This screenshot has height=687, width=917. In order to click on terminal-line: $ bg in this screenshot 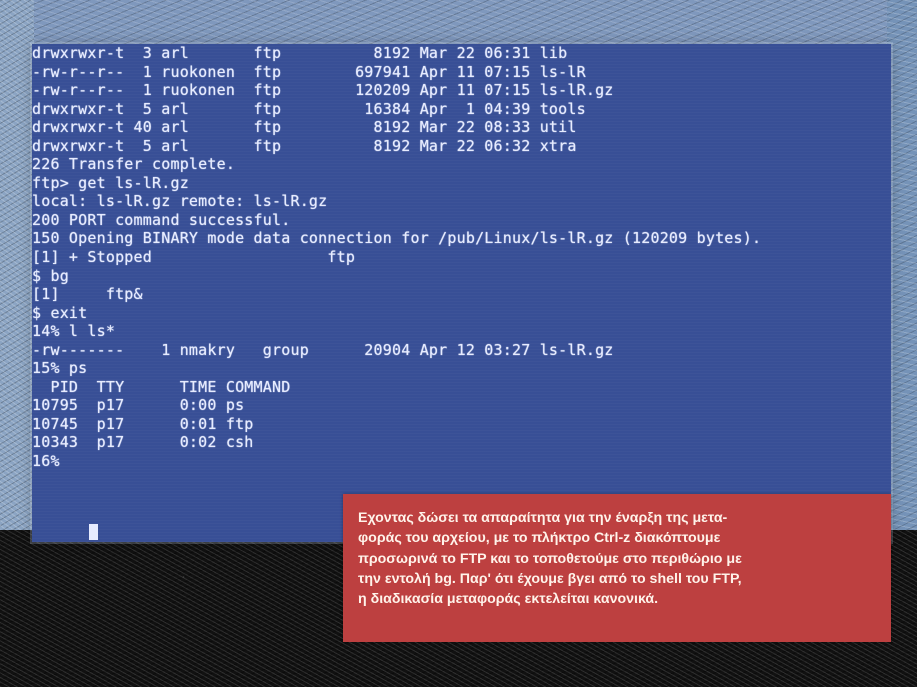, I will do `click(50, 275)`.